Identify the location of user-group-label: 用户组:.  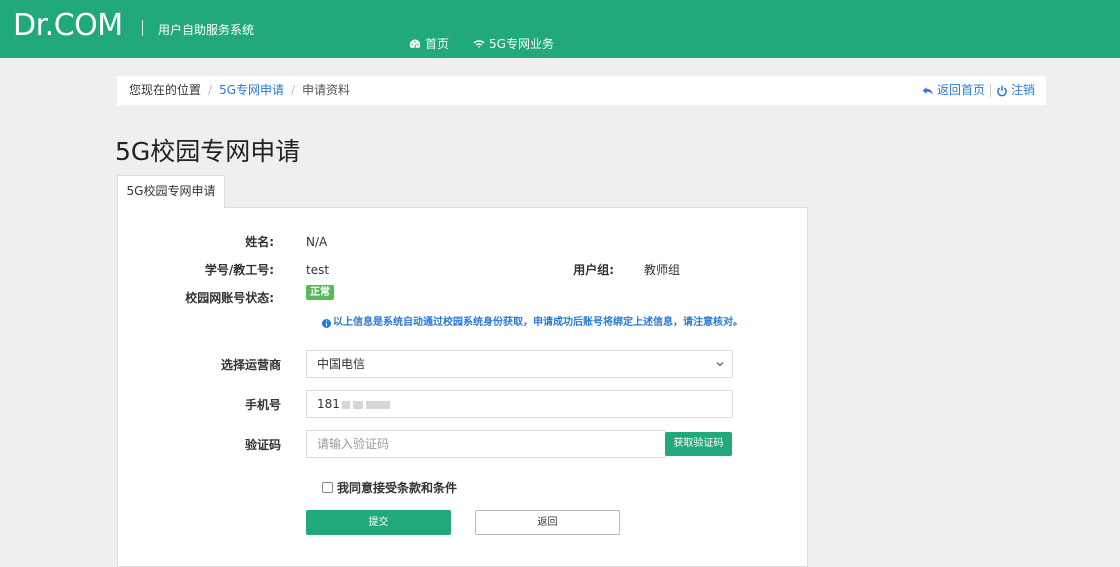
(593, 270).